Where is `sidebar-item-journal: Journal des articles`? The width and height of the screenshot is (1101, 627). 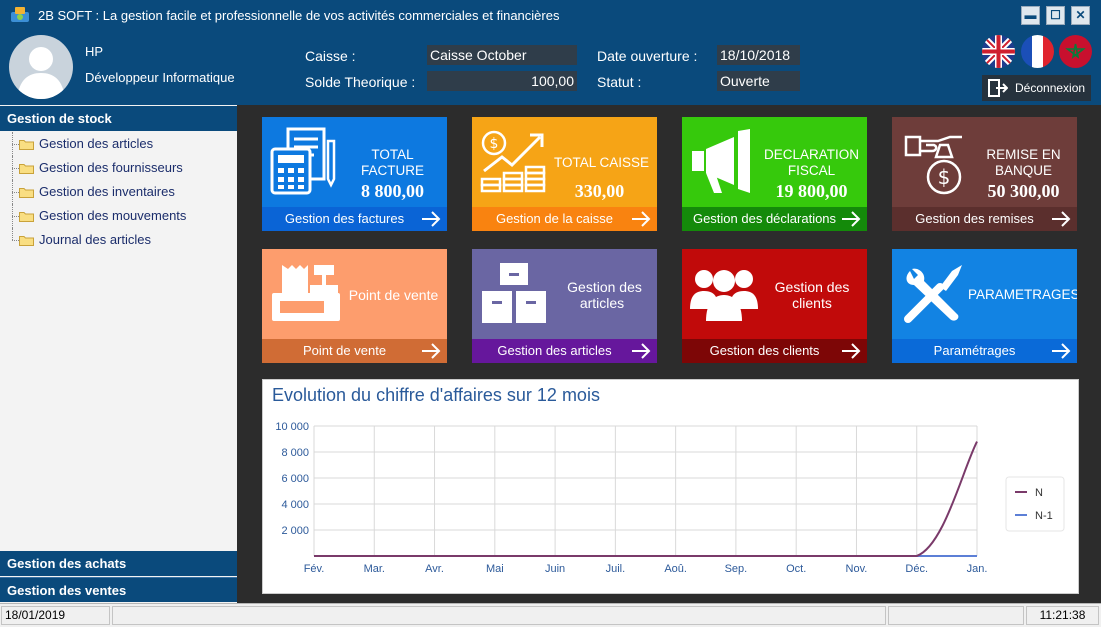
sidebar-item-journal: Journal des articles is located at coordinates (118, 240).